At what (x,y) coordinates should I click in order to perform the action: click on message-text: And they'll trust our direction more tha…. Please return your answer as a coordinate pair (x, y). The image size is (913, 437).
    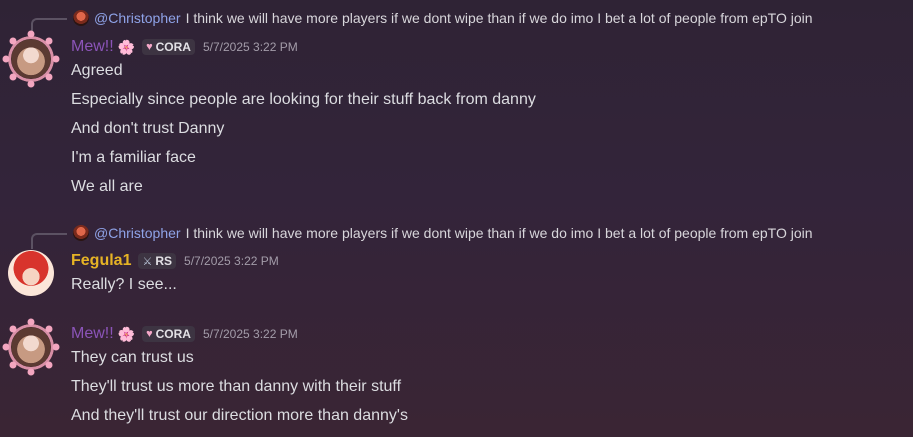
    Looking at the image, I should click on (239, 415).